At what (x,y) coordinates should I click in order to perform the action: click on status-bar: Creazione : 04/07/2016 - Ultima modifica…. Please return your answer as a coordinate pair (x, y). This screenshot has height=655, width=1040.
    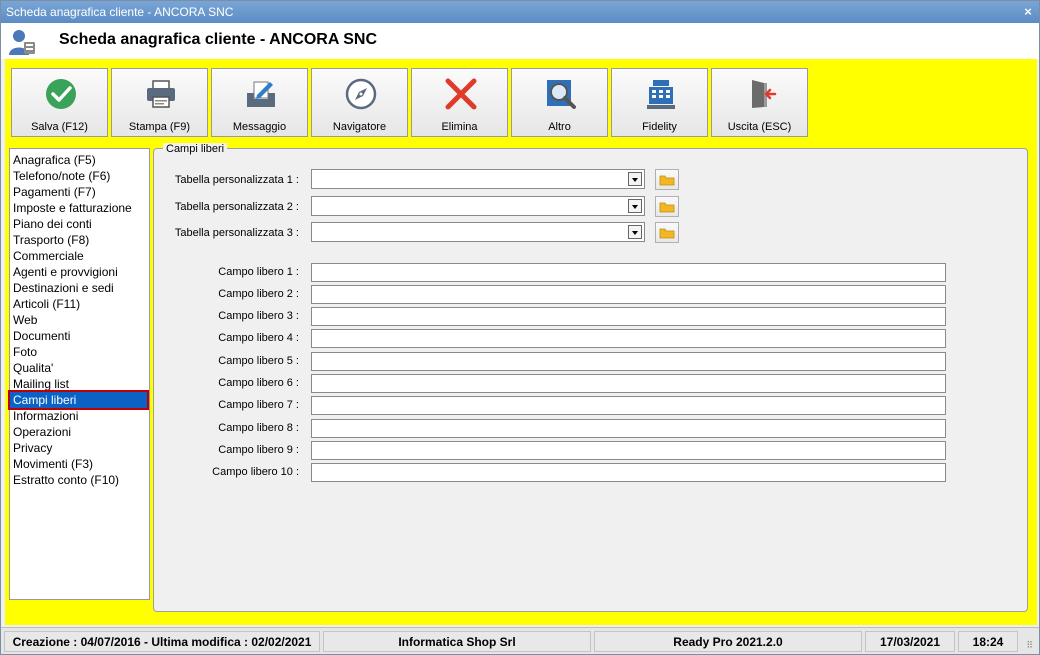
    Looking at the image, I should click on (520, 640).